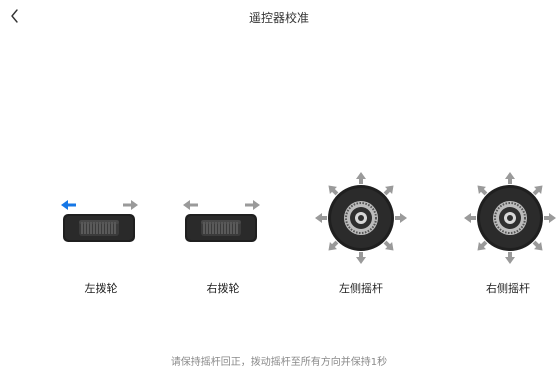 This screenshot has height=369, width=558. I want to click on calibration-instruction: 请保持摇杆回正，拨动摇杆至所有方向并保持1秒, so click(279, 362).